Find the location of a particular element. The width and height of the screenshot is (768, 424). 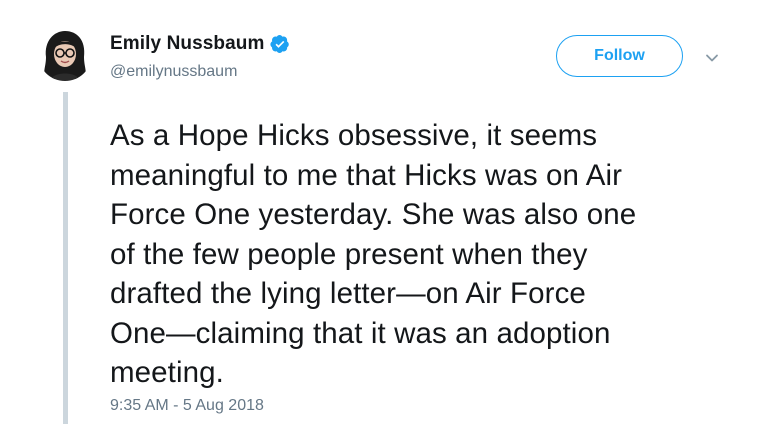

follow-button: Follow is located at coordinates (619, 56).